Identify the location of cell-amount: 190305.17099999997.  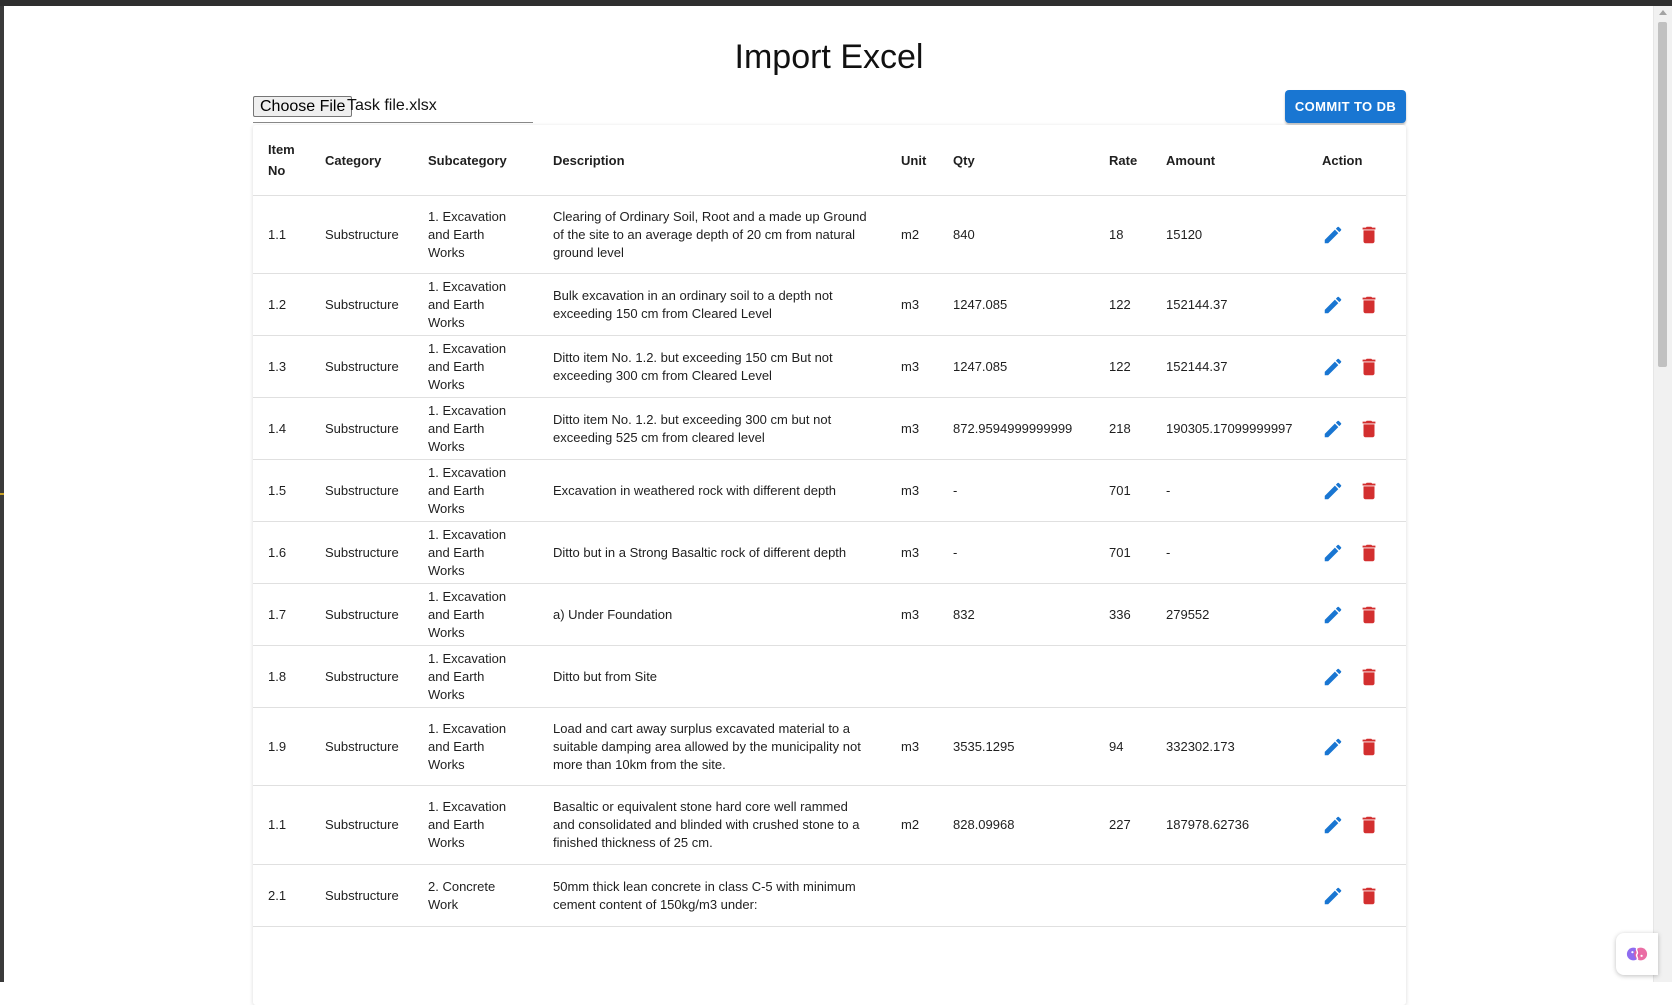
(1229, 428).